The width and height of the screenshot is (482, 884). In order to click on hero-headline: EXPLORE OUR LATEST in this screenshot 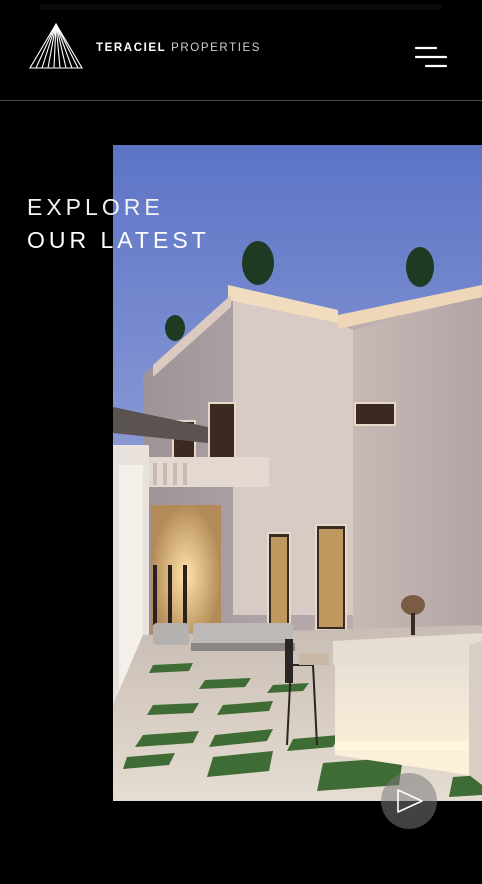, I will do `click(118, 223)`.